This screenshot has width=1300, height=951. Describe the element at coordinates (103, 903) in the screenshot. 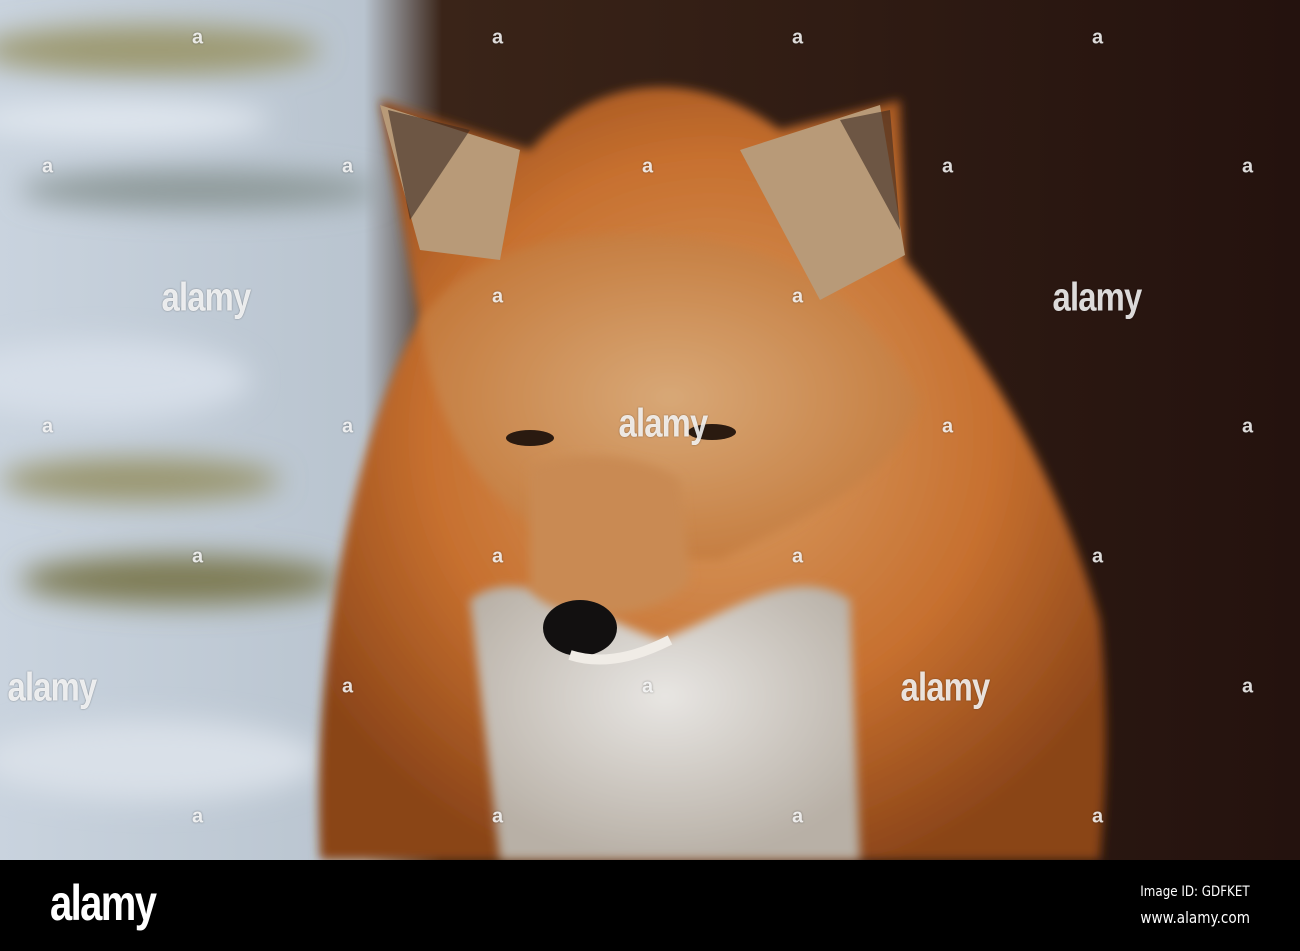

I see `alamy-logo: alamy` at that location.